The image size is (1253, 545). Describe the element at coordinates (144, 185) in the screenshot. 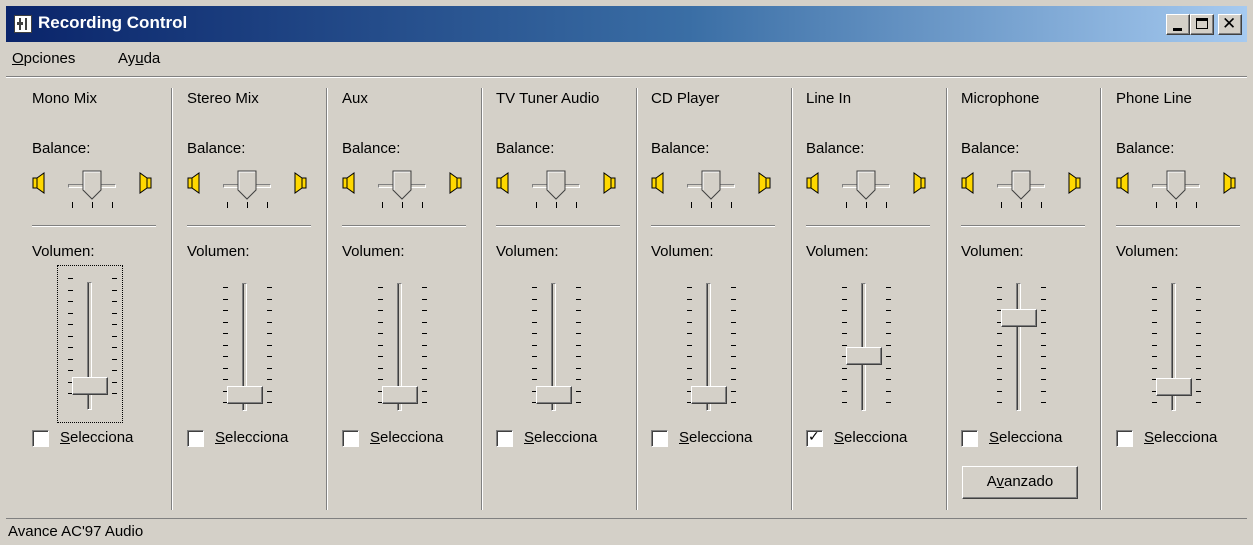

I see `speaker-right-icon` at that location.